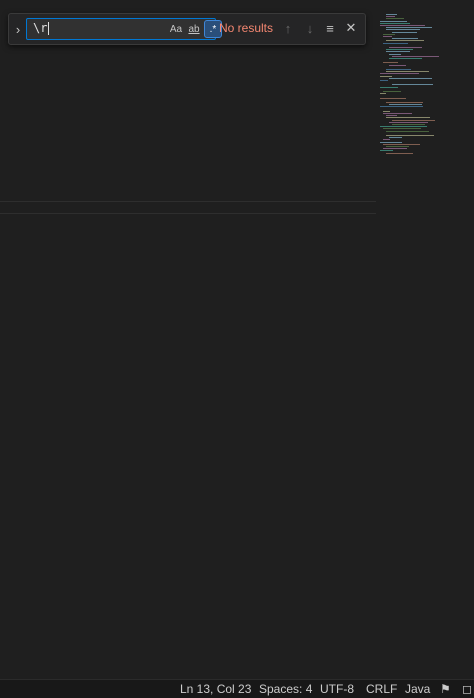 The image size is (474, 698). I want to click on find-in-selection-button: ≡, so click(330, 28).